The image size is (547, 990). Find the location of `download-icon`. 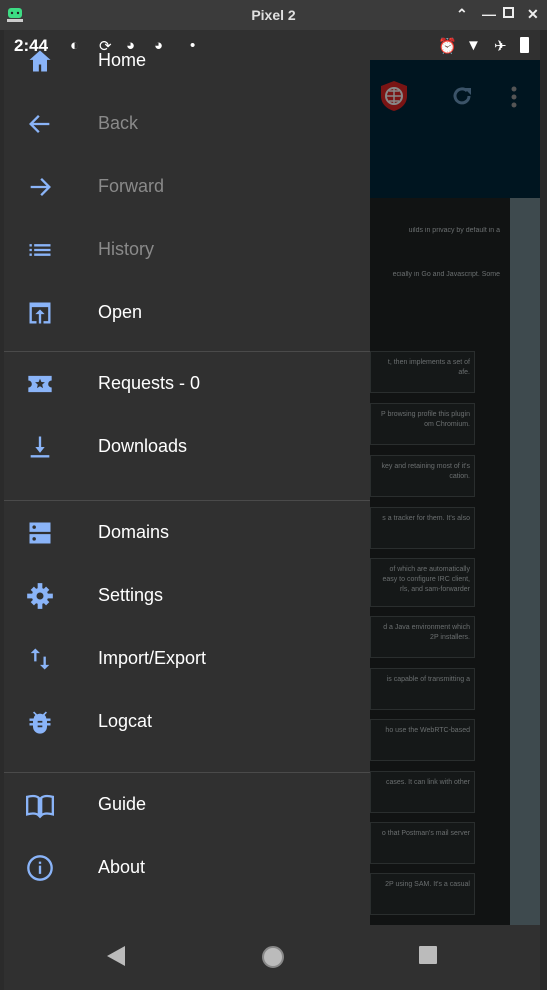

download-icon is located at coordinates (40, 447).